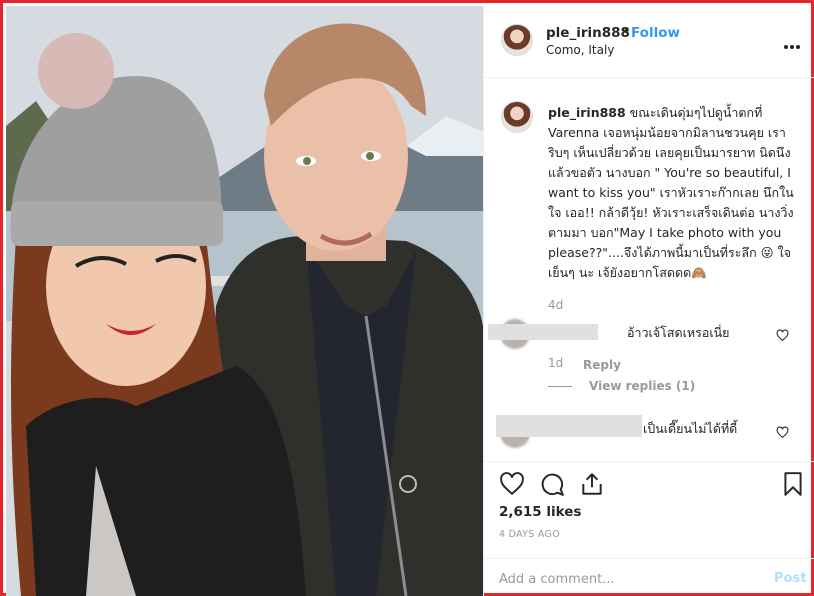  Describe the element at coordinates (540, 512) in the screenshot. I see `likes-count: 2,615 likes` at that location.